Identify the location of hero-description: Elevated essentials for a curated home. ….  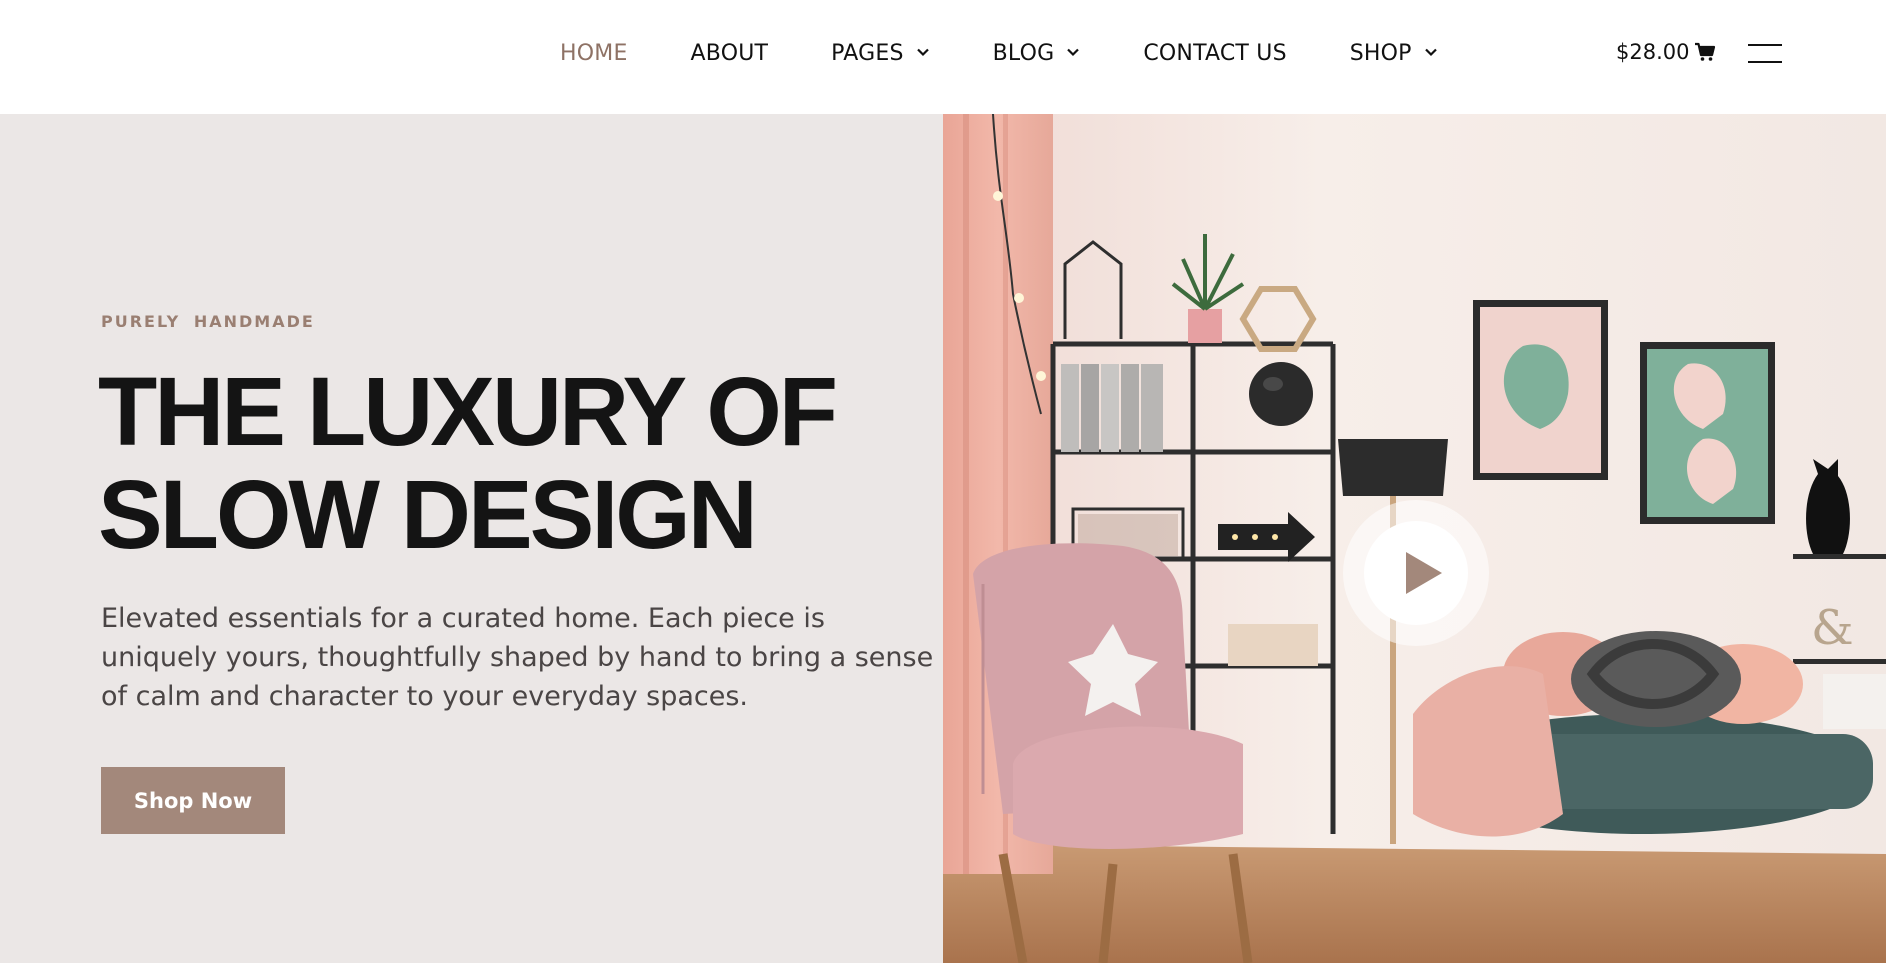
(517, 657).